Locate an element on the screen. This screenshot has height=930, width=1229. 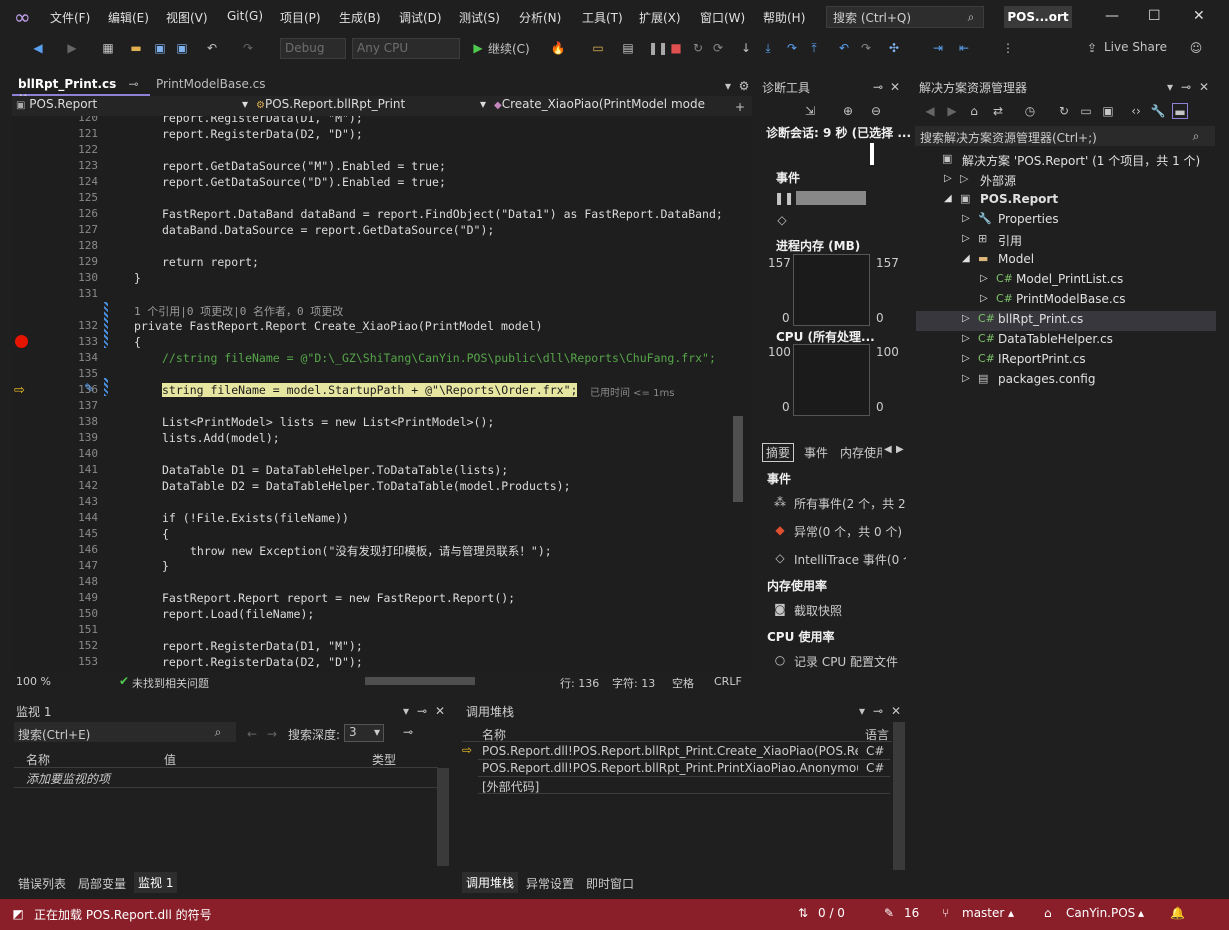
solution-tree-item: ▷ ▤ packages.config is located at coordinates (1066, 381).